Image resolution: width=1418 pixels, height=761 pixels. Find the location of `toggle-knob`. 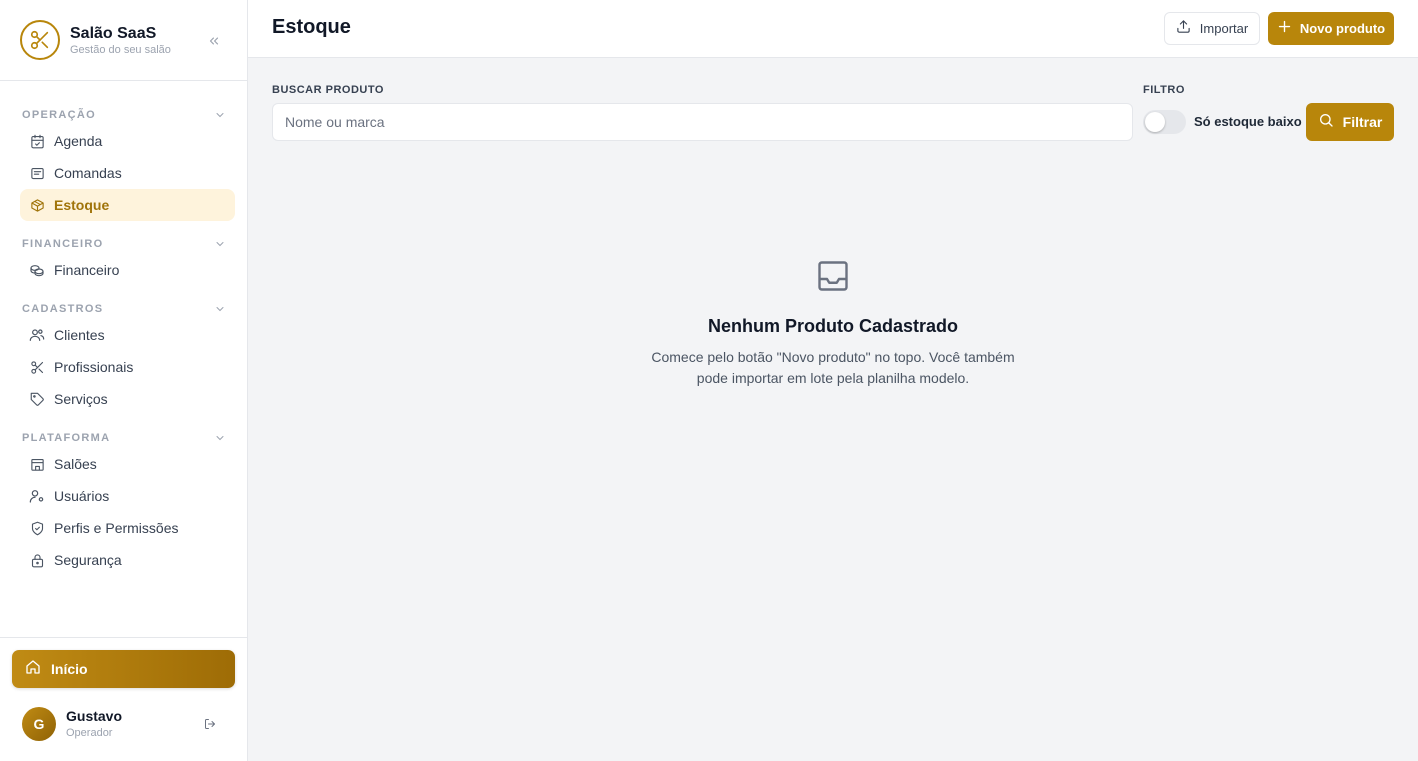

toggle-knob is located at coordinates (1155, 122).